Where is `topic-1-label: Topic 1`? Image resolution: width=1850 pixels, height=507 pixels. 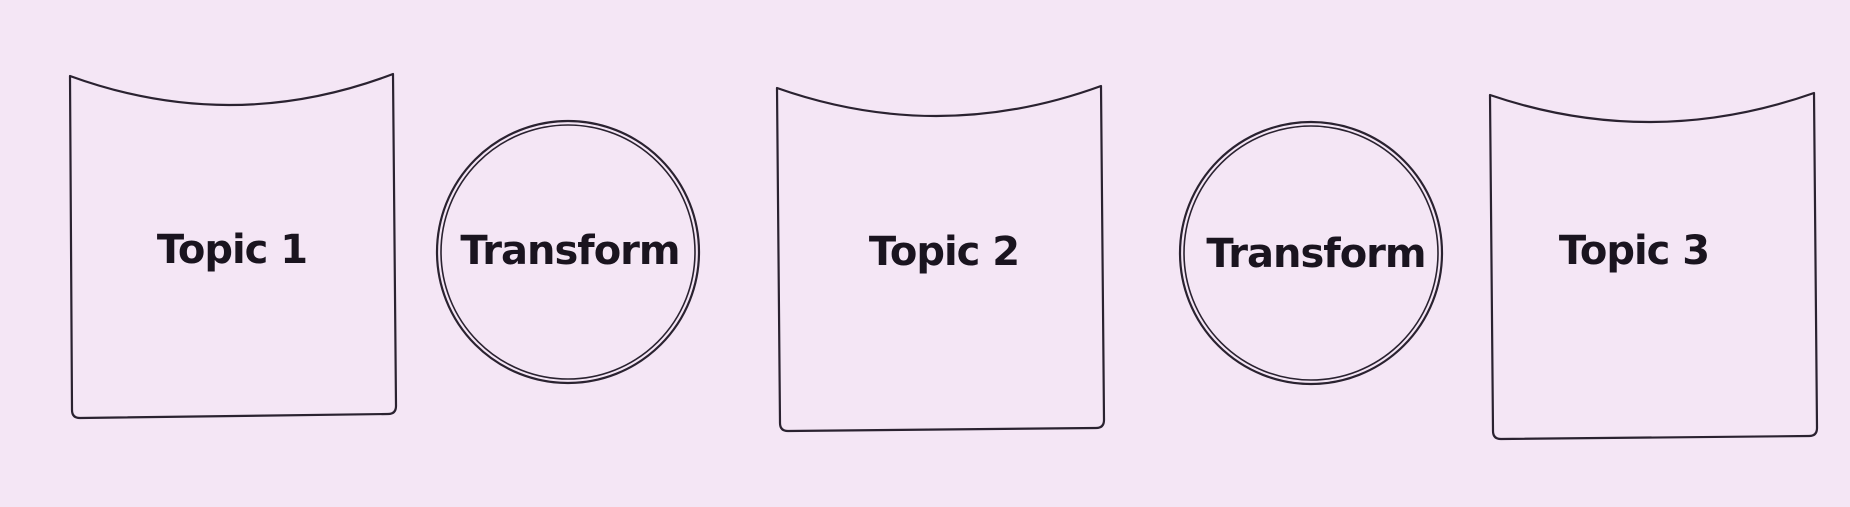
topic-1-label: Topic 1 is located at coordinates (232, 250).